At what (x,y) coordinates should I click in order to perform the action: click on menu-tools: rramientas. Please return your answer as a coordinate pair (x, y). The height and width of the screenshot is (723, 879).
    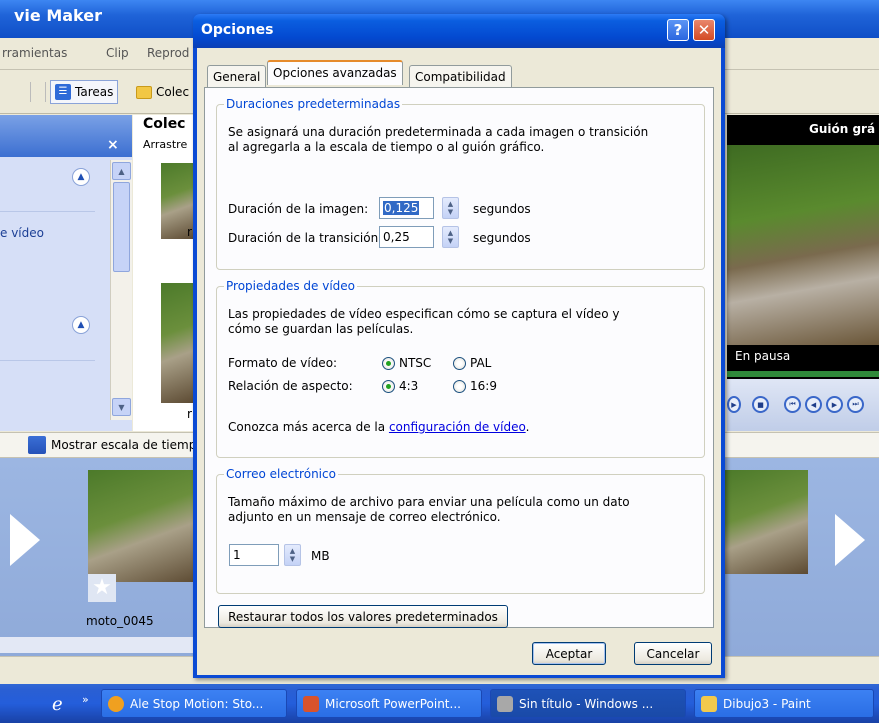
    Looking at the image, I should click on (34, 53).